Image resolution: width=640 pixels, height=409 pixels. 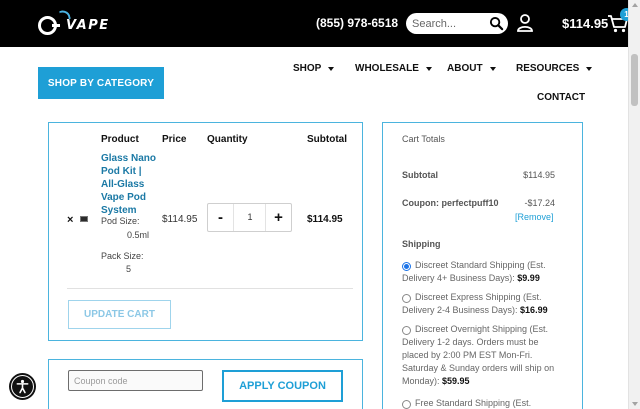 What do you see at coordinates (635, 5) in the screenshot?
I see `scroll-up-arrow-icon` at bounding box center [635, 5].